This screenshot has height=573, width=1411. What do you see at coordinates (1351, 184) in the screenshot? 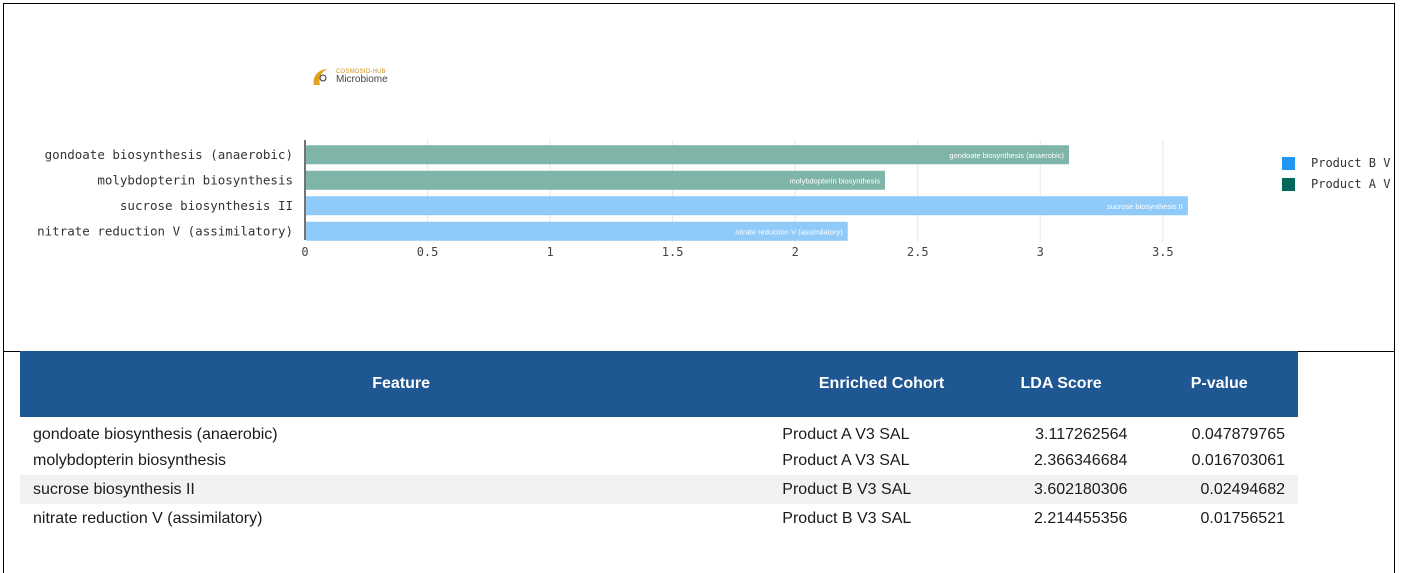
I see `legend-label: Product A V` at bounding box center [1351, 184].